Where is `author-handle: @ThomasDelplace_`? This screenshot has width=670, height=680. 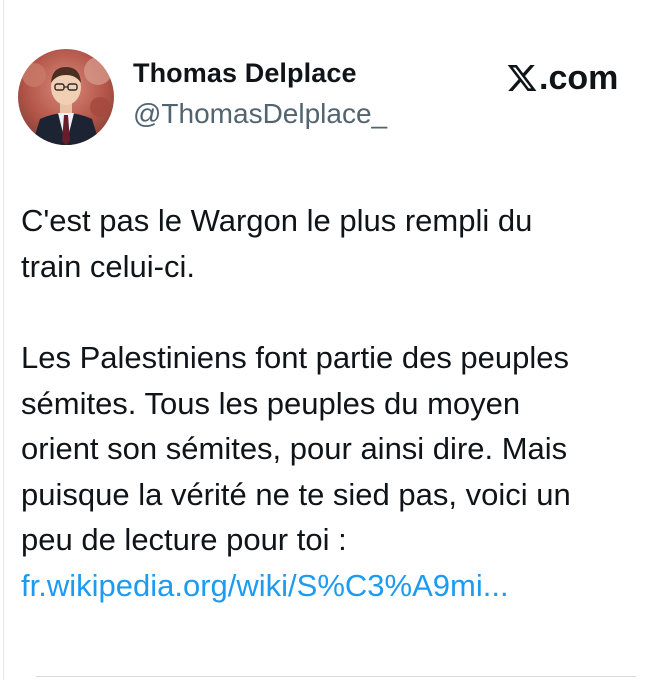 author-handle: @ThomasDelplace_ is located at coordinates (260, 114).